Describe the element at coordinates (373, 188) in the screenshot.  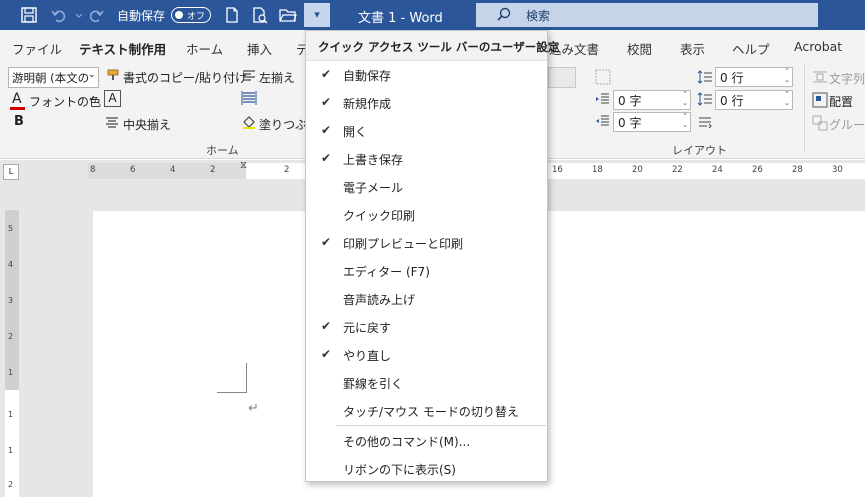
I see `menu-item-label: 電子メール` at that location.